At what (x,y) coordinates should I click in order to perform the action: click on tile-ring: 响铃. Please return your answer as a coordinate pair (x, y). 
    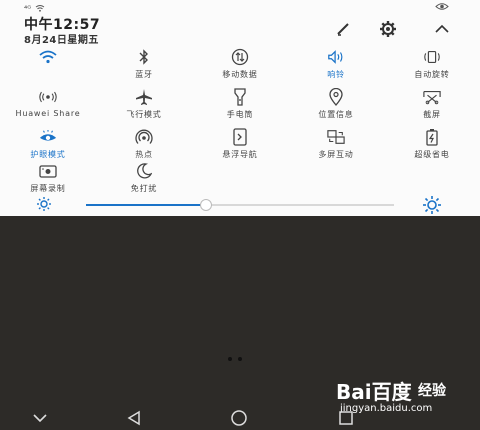
    Looking at the image, I should click on (336, 65).